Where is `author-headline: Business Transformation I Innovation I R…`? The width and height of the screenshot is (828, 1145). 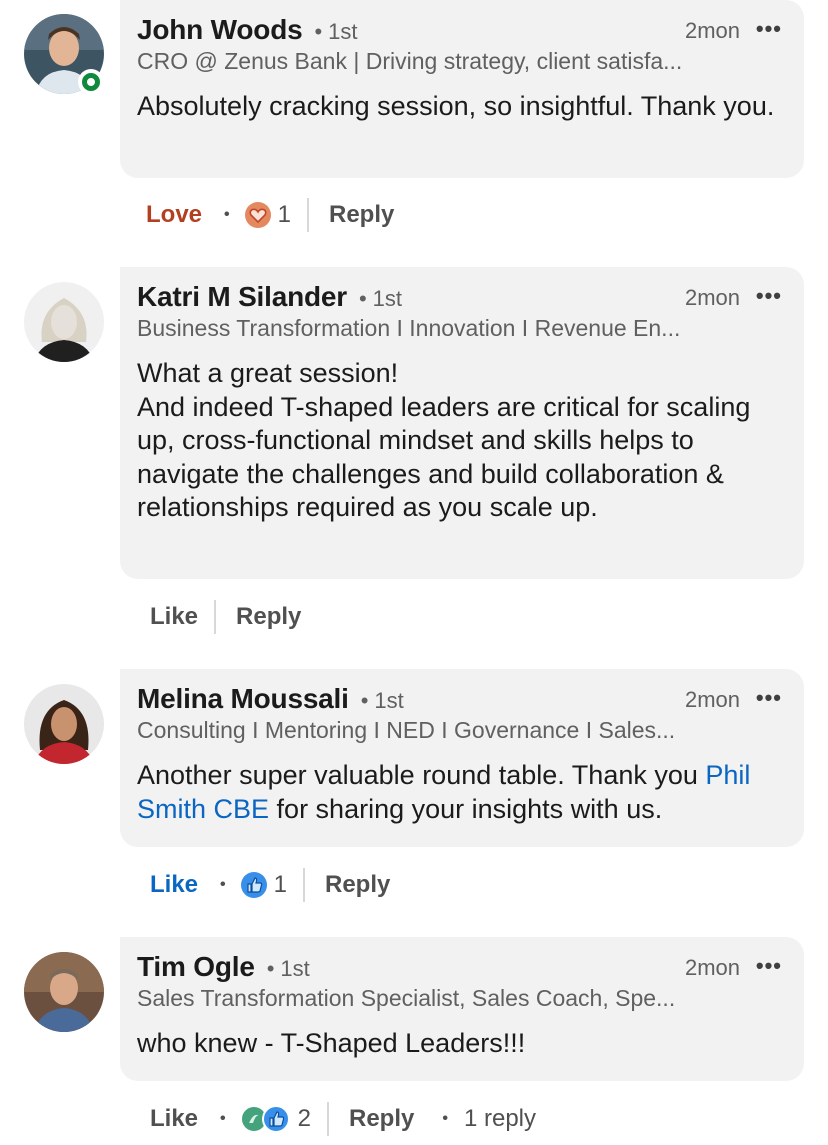 author-headline: Business Transformation I Innovation I R… is located at coordinates (409, 328).